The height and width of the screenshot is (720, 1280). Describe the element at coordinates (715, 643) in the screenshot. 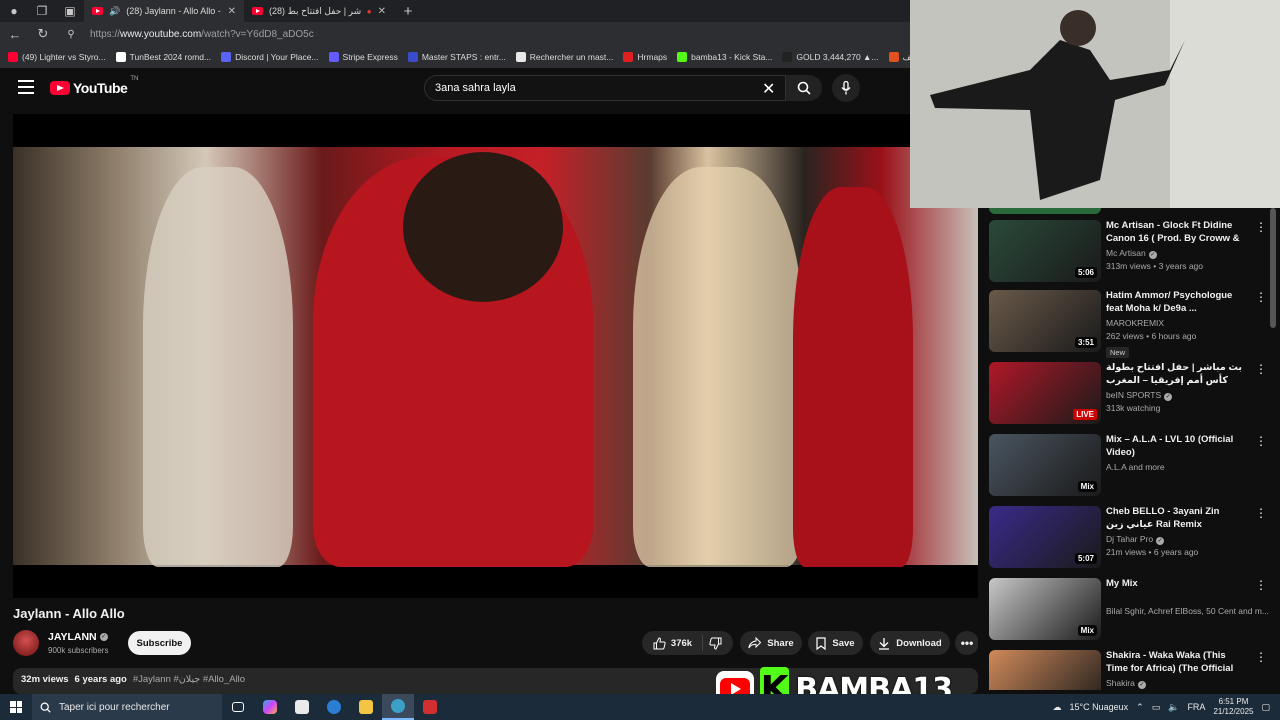

I see `dislike-button` at that location.